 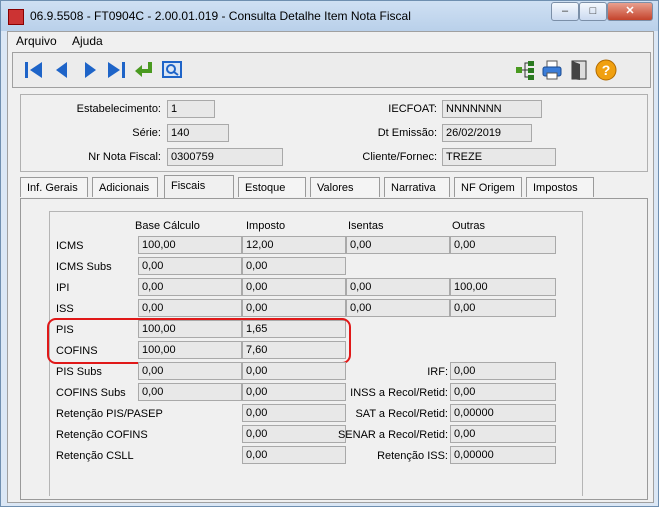 I want to click on app-icon, so click(x=16, y=17).